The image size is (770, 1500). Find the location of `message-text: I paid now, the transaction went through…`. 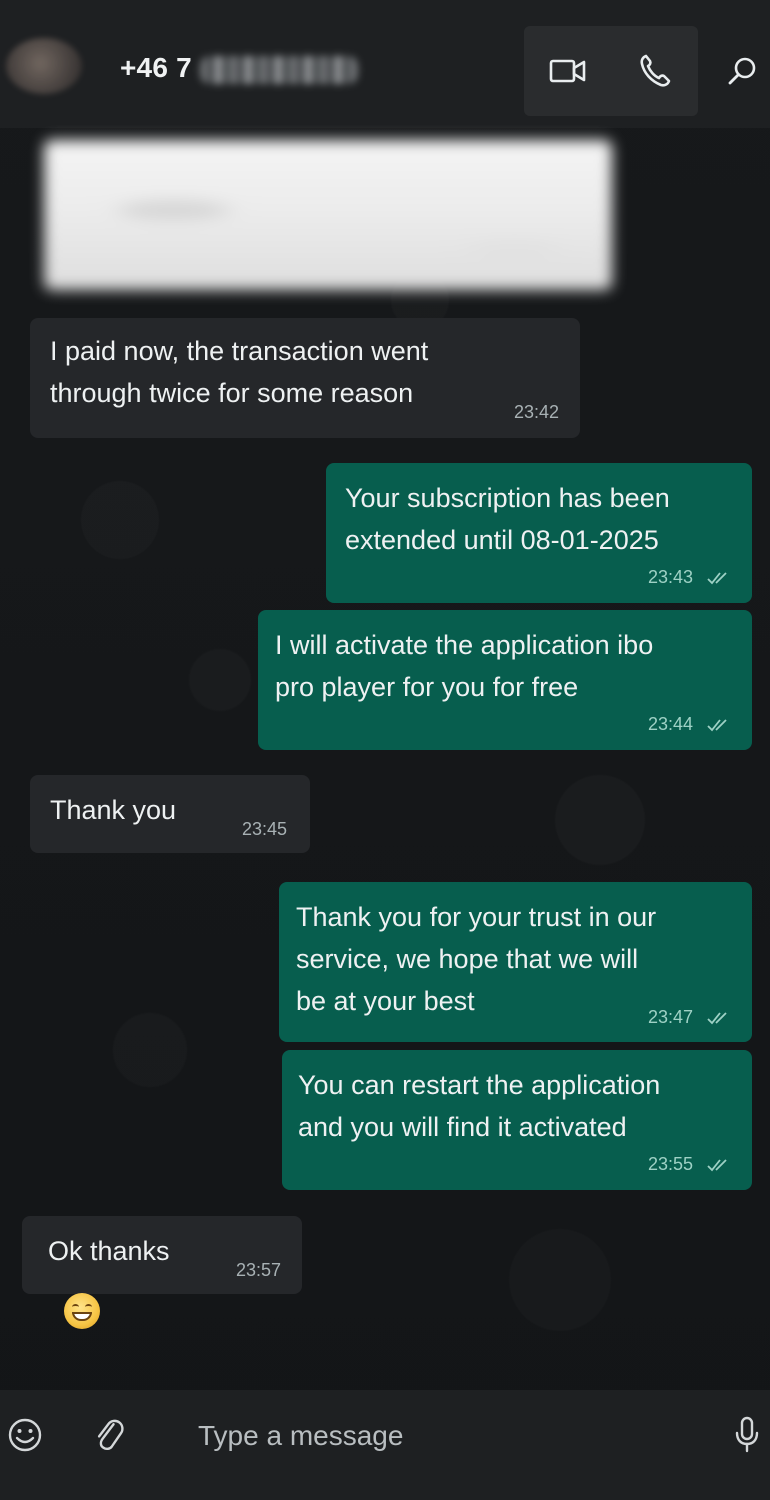

message-text: I paid now, the transaction went through… is located at coordinates (239, 372).